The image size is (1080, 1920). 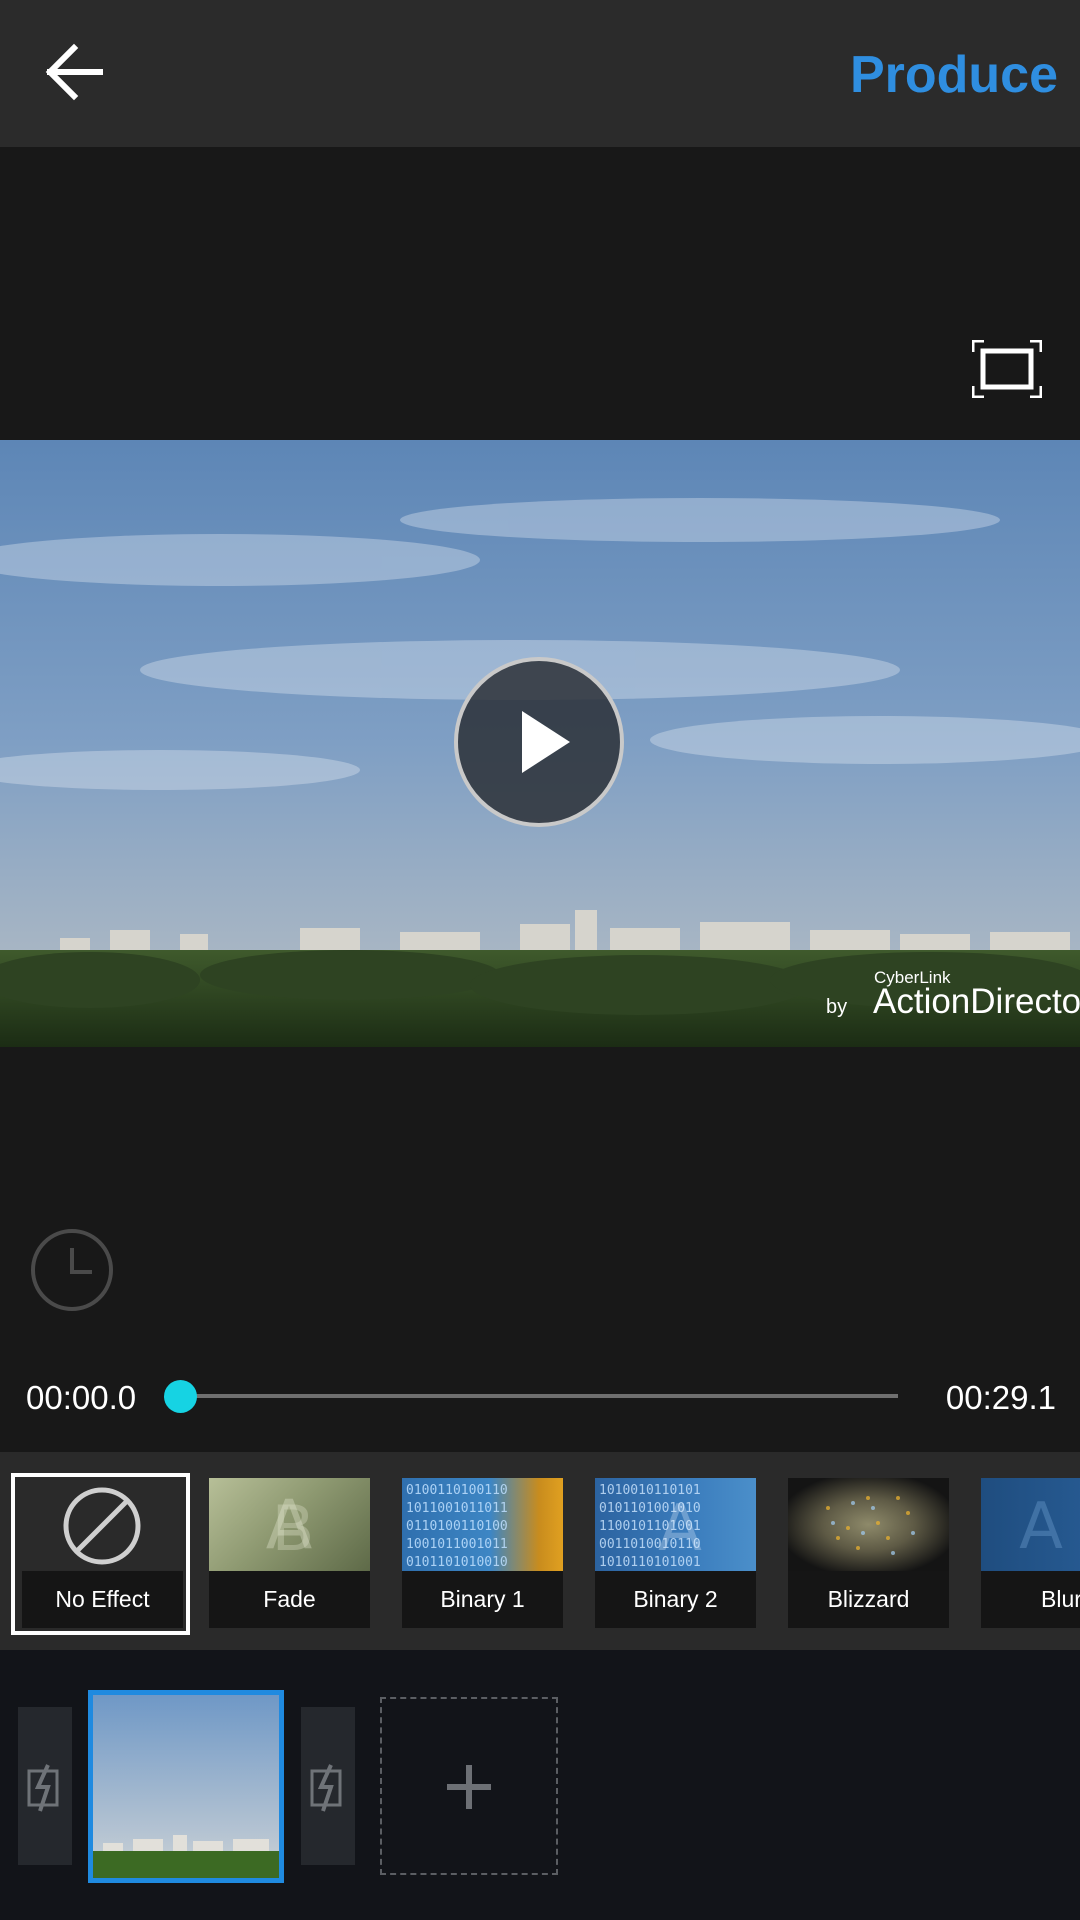 I want to click on transition-button-before, so click(x=45, y=1786).